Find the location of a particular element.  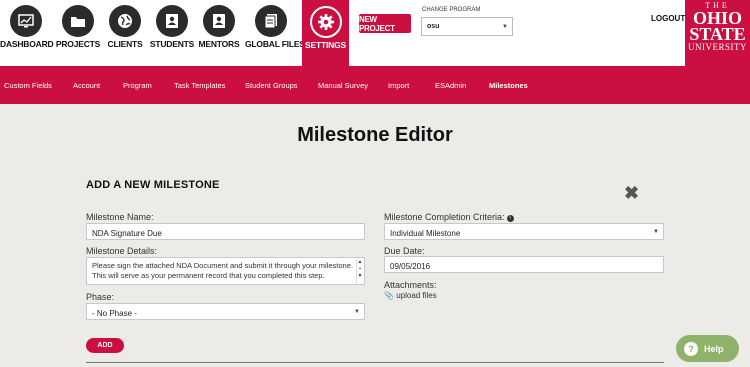

nav-students: STUDENTS is located at coordinates (172, 33).